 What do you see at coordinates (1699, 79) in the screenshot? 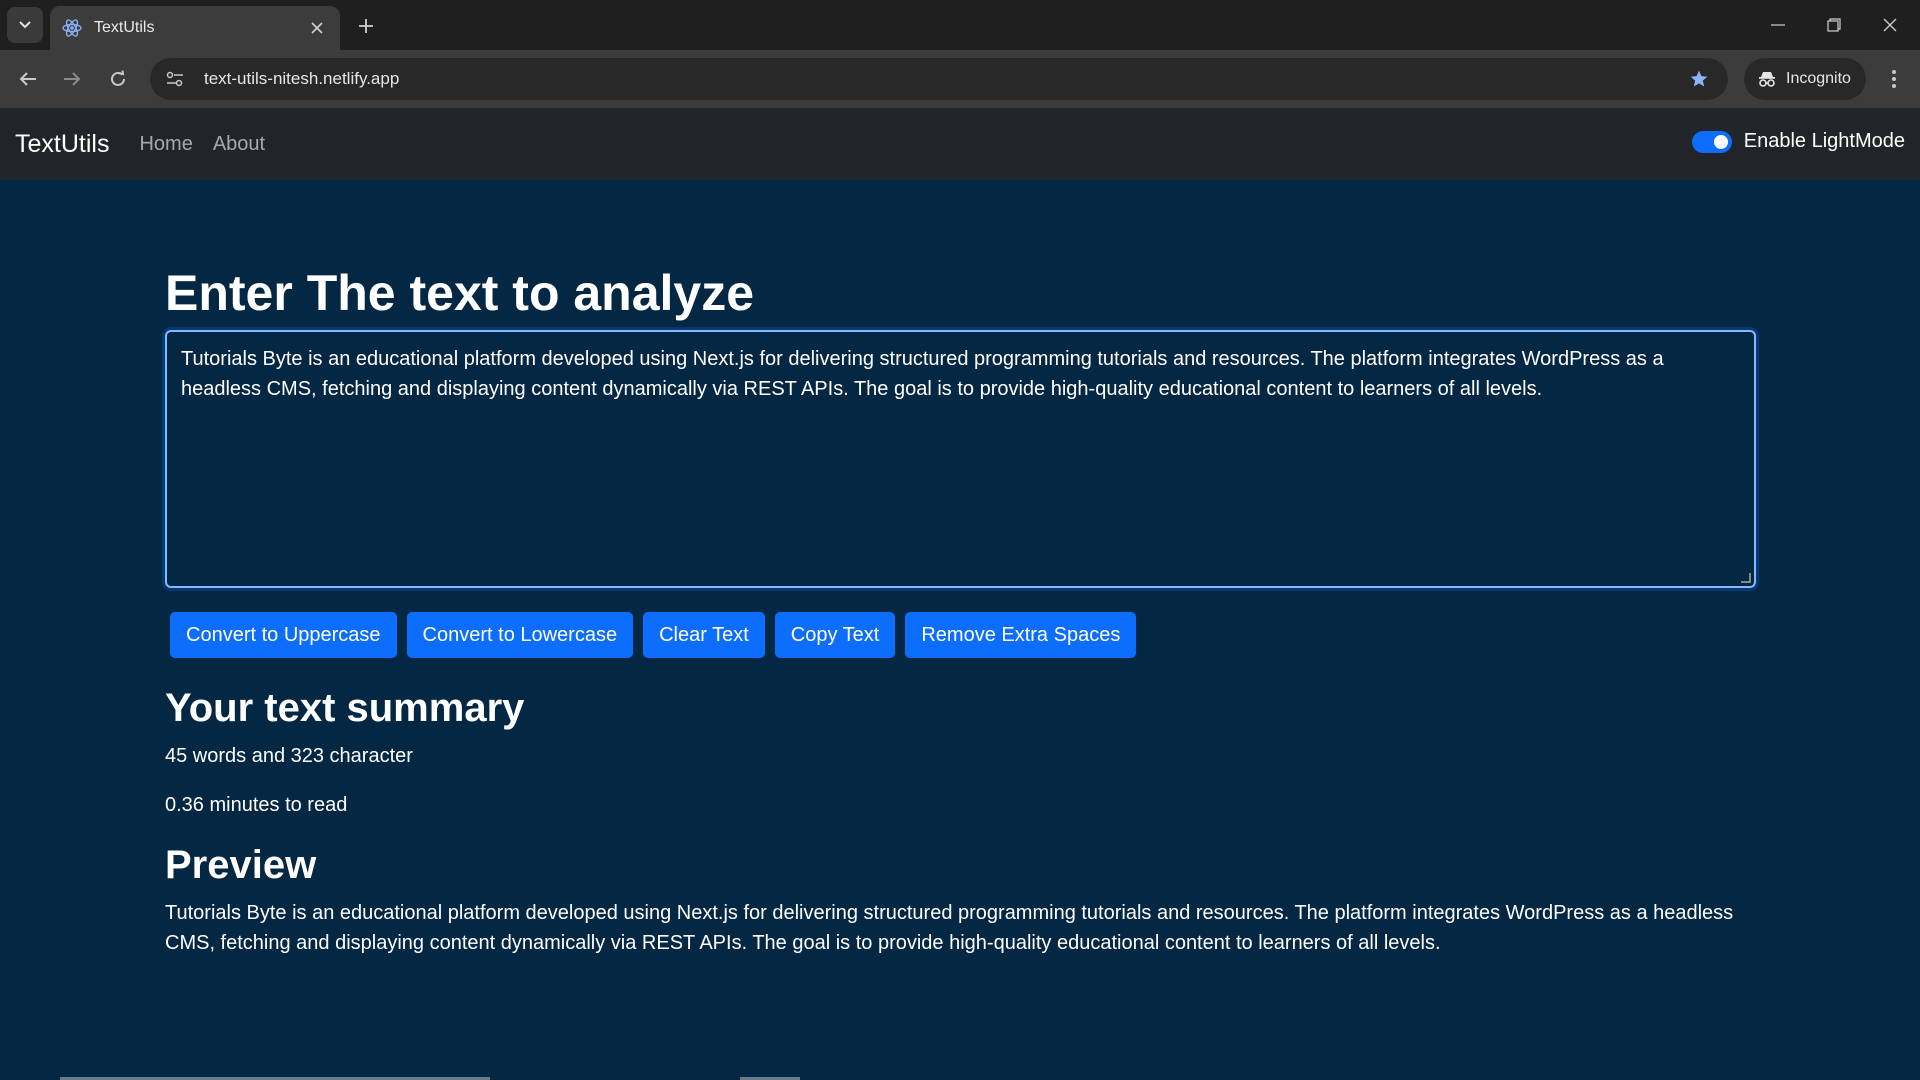
I see `star-icon` at bounding box center [1699, 79].